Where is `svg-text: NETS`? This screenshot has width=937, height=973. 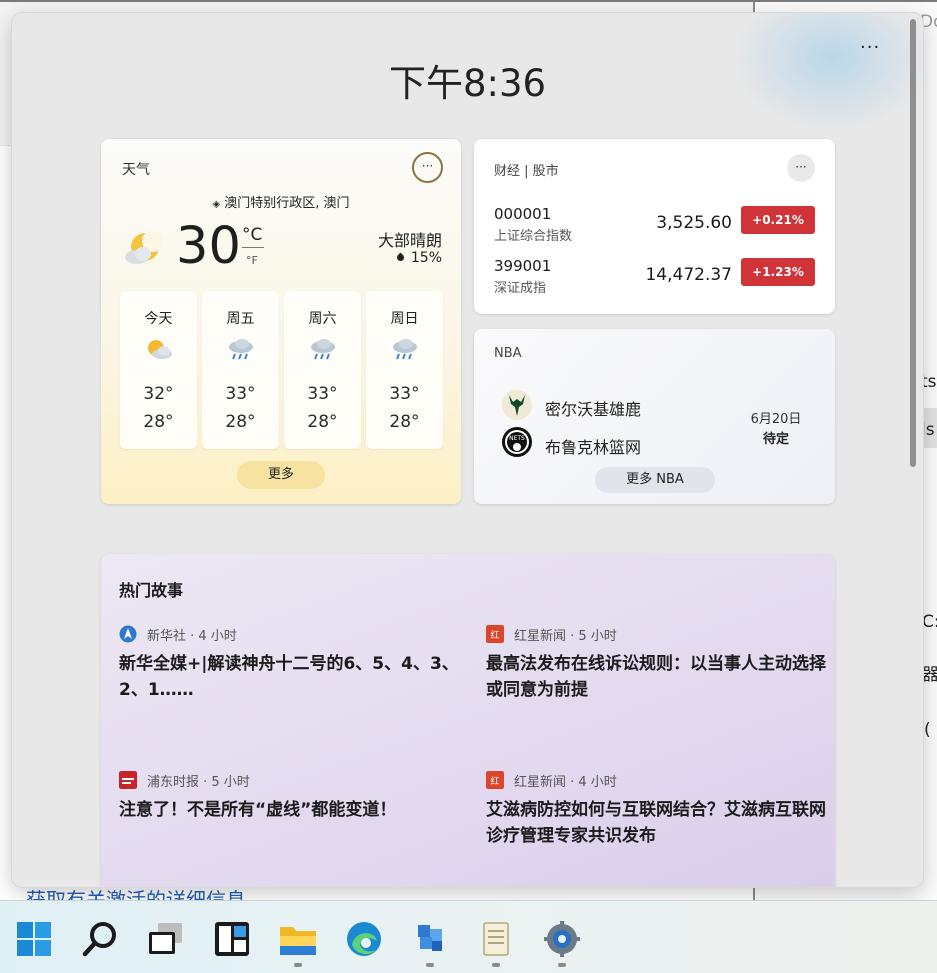
svg-text: NETS is located at coordinates (517, 438).